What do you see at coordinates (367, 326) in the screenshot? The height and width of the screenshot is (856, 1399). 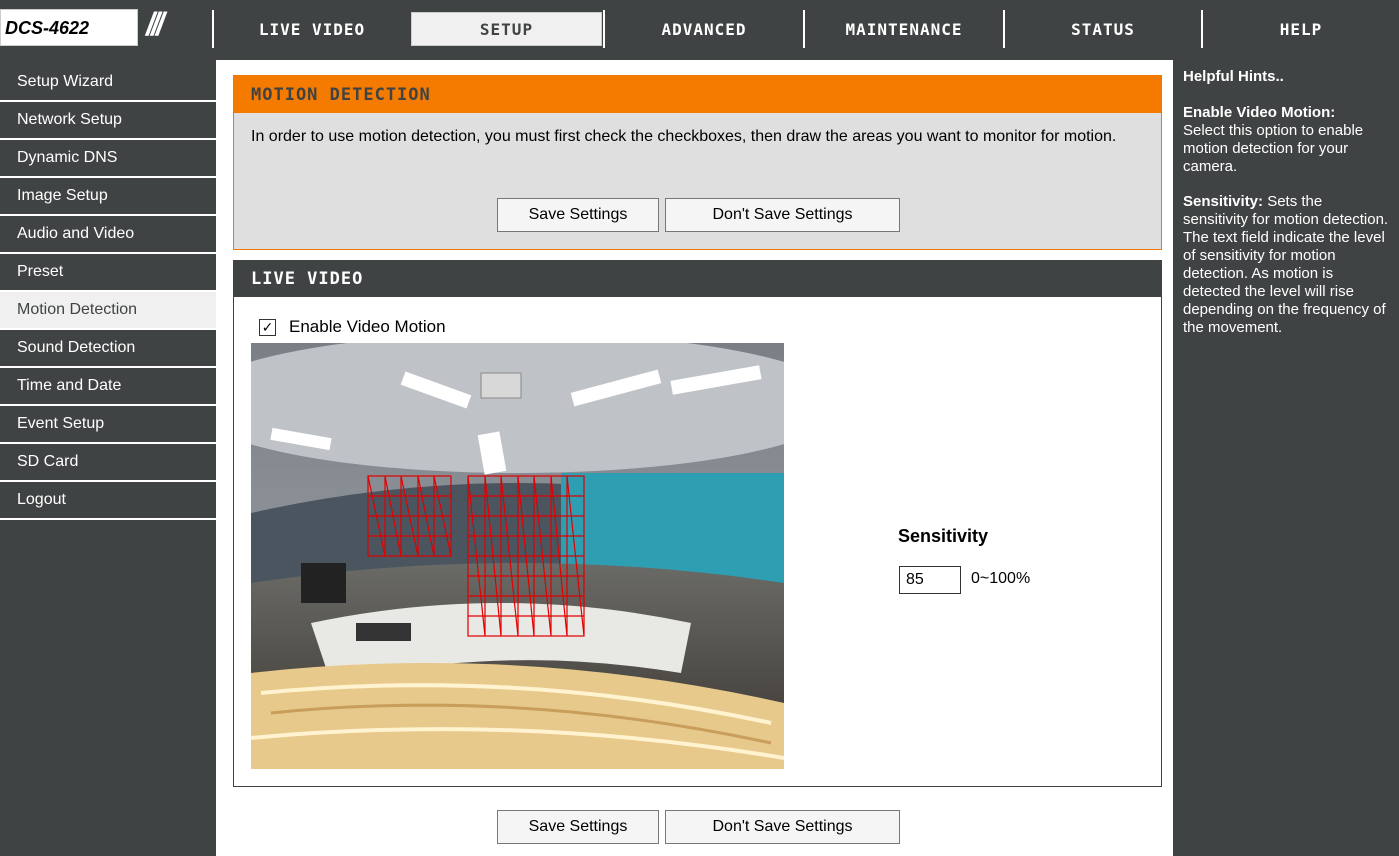 I see `enable-video-motion-label: Enable Video Motion` at bounding box center [367, 326].